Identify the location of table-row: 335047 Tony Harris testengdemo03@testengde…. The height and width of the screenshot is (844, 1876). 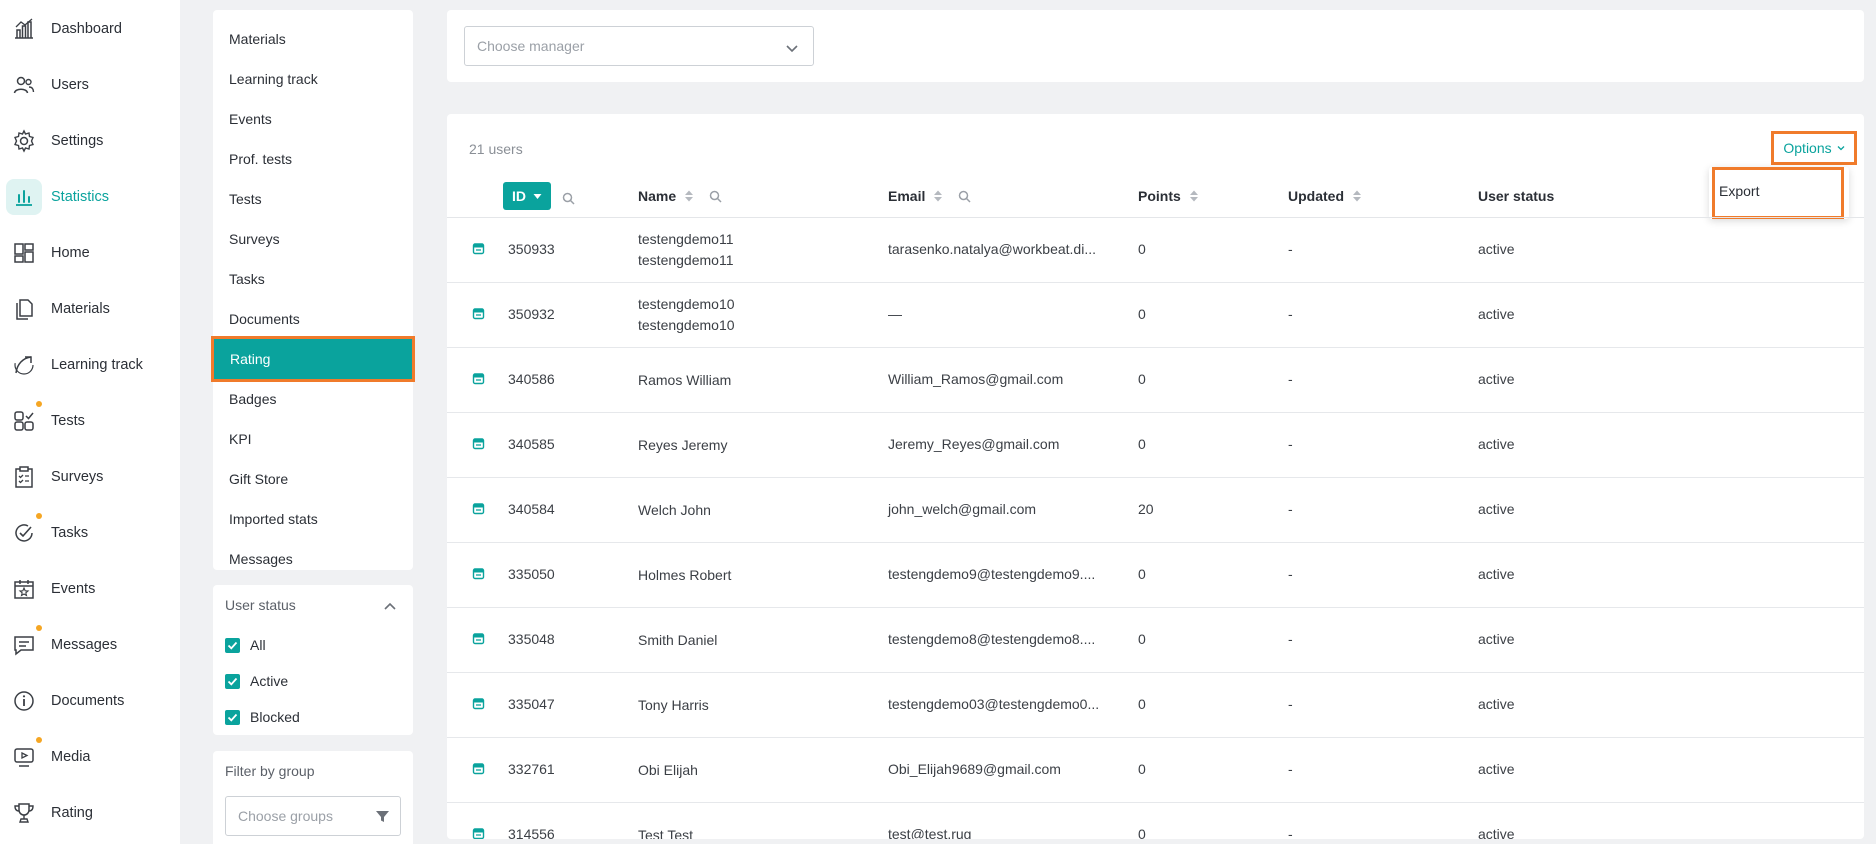
(1155, 705).